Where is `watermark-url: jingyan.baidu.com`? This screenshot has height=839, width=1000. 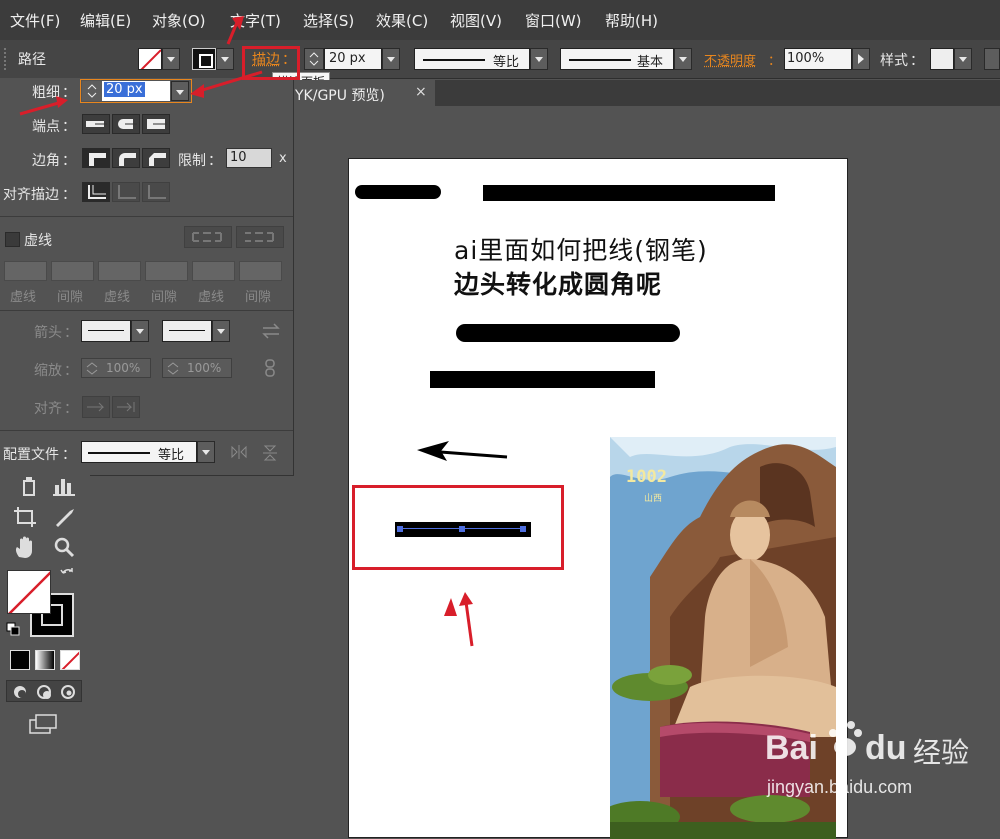
watermark-url: jingyan.baidu.com is located at coordinates (840, 787).